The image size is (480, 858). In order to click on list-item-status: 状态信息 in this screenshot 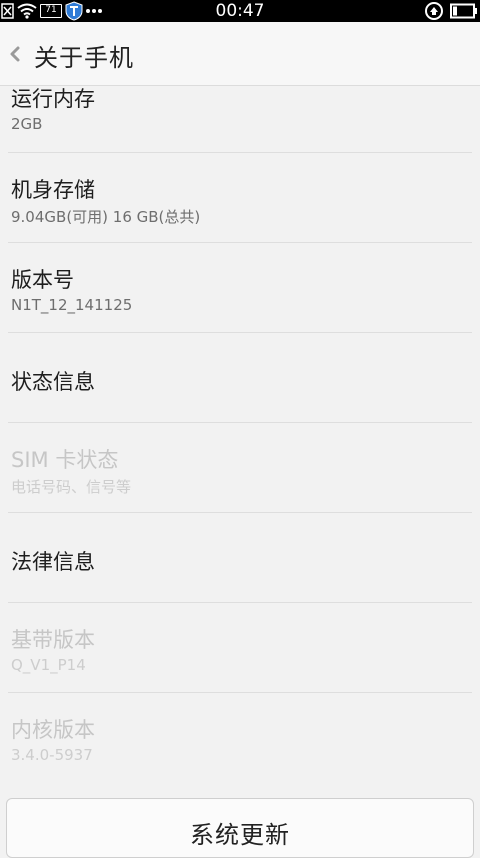, I will do `click(240, 378)`.